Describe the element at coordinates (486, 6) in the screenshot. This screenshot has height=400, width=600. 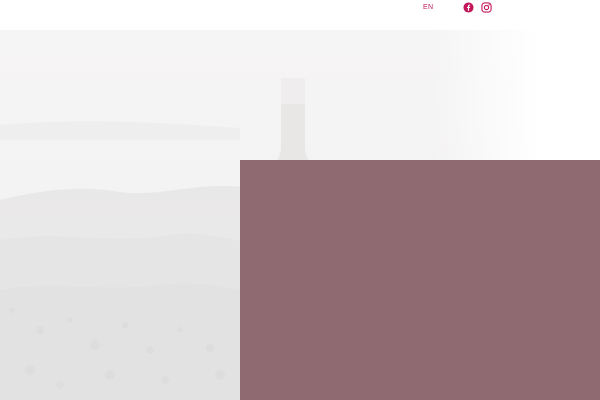
I see `instagram-icon` at that location.